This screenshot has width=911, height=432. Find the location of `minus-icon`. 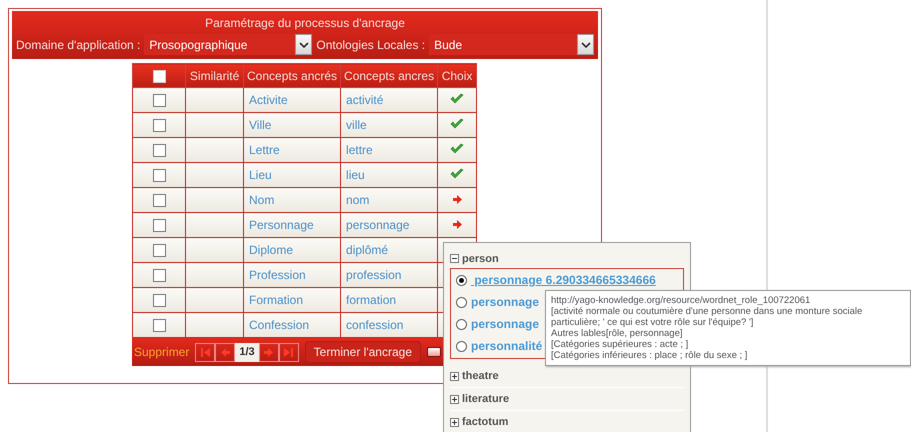

minus-icon is located at coordinates (434, 352).